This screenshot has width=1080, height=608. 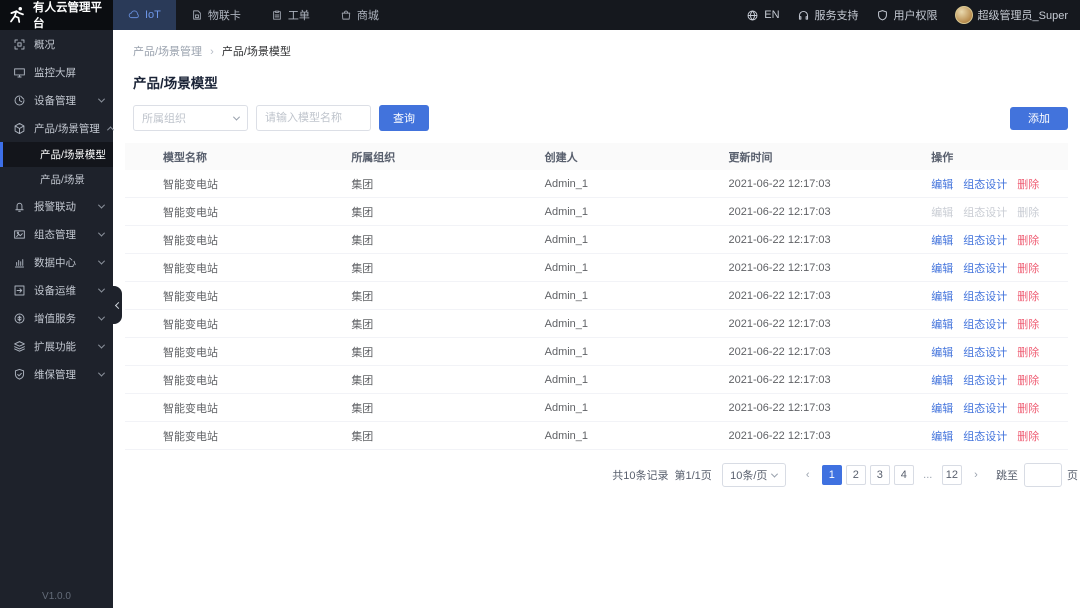 What do you see at coordinates (879, 475) in the screenshot?
I see `page-button-3: 3` at bounding box center [879, 475].